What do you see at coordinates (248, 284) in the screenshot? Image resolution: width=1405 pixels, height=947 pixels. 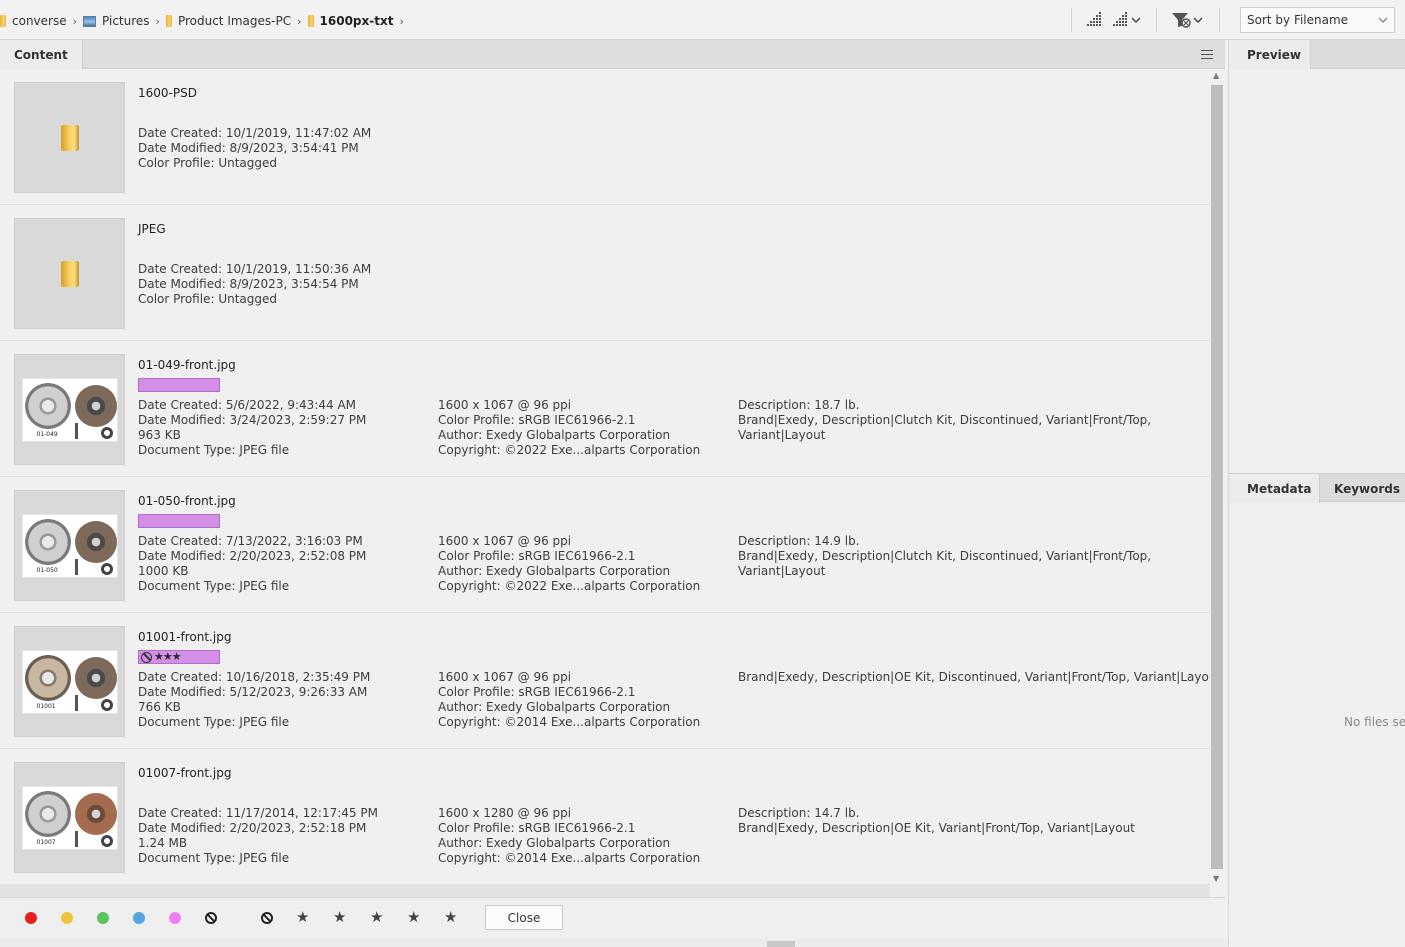 I see `meta-line: Date Modified: 8/9/2023, 3:54:54 PM` at bounding box center [248, 284].